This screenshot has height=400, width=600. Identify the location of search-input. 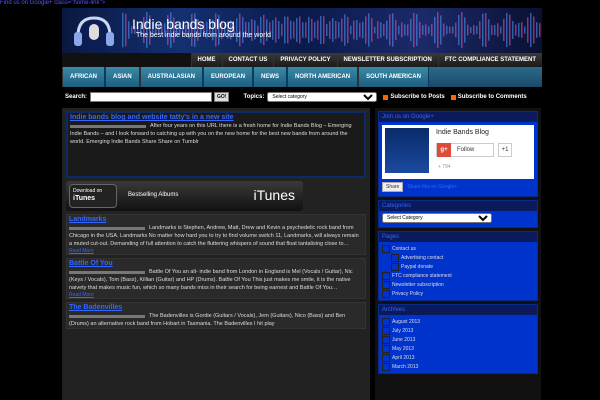
(151, 97).